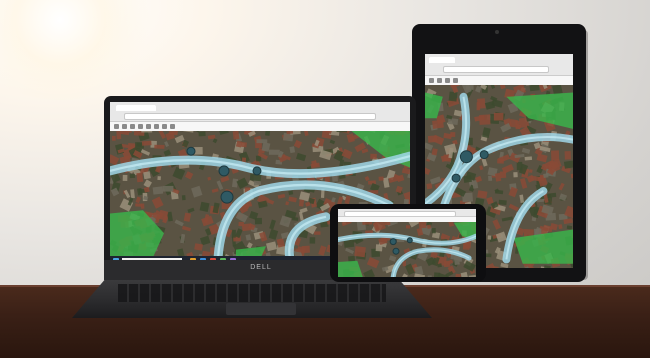 The width and height of the screenshot is (650, 358). I want to click on phone-device, so click(408, 243).